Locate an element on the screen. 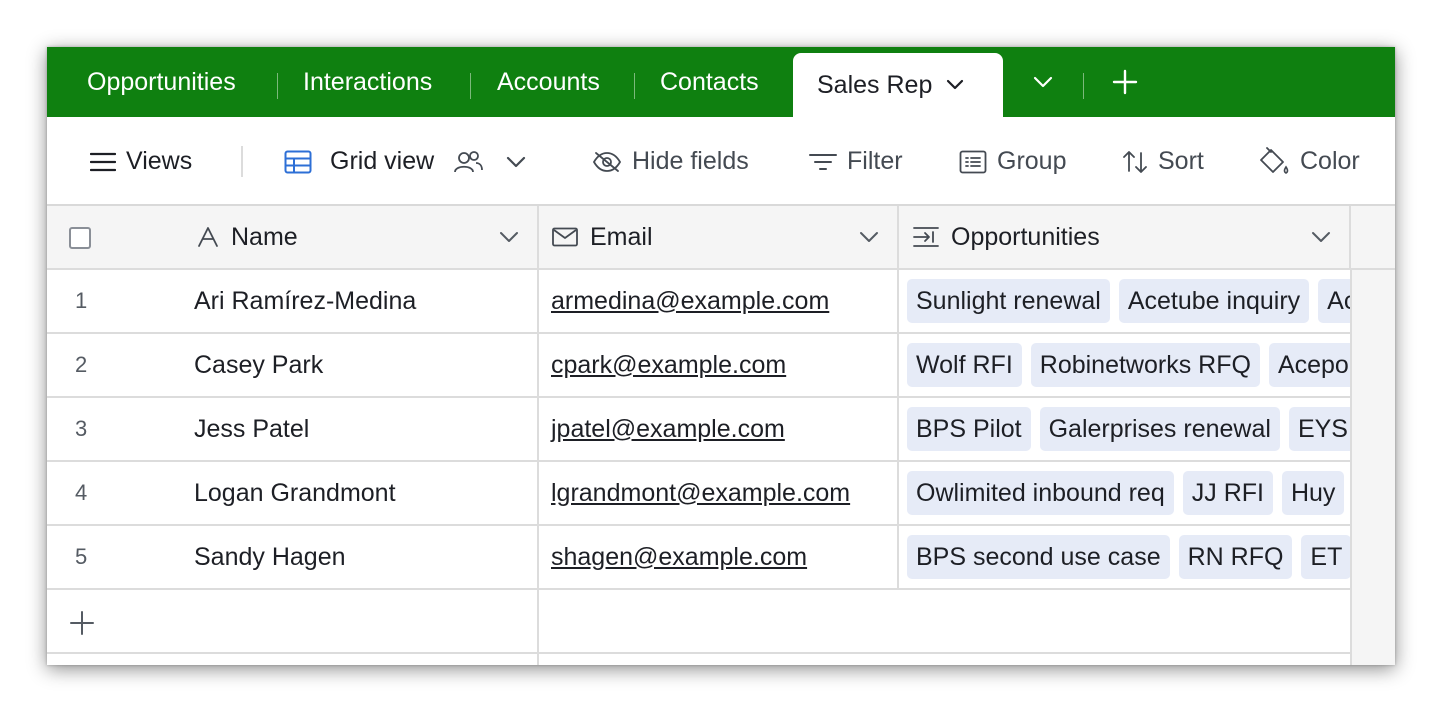 The image size is (1442, 712). tab-label: Sales Rep is located at coordinates (875, 84).